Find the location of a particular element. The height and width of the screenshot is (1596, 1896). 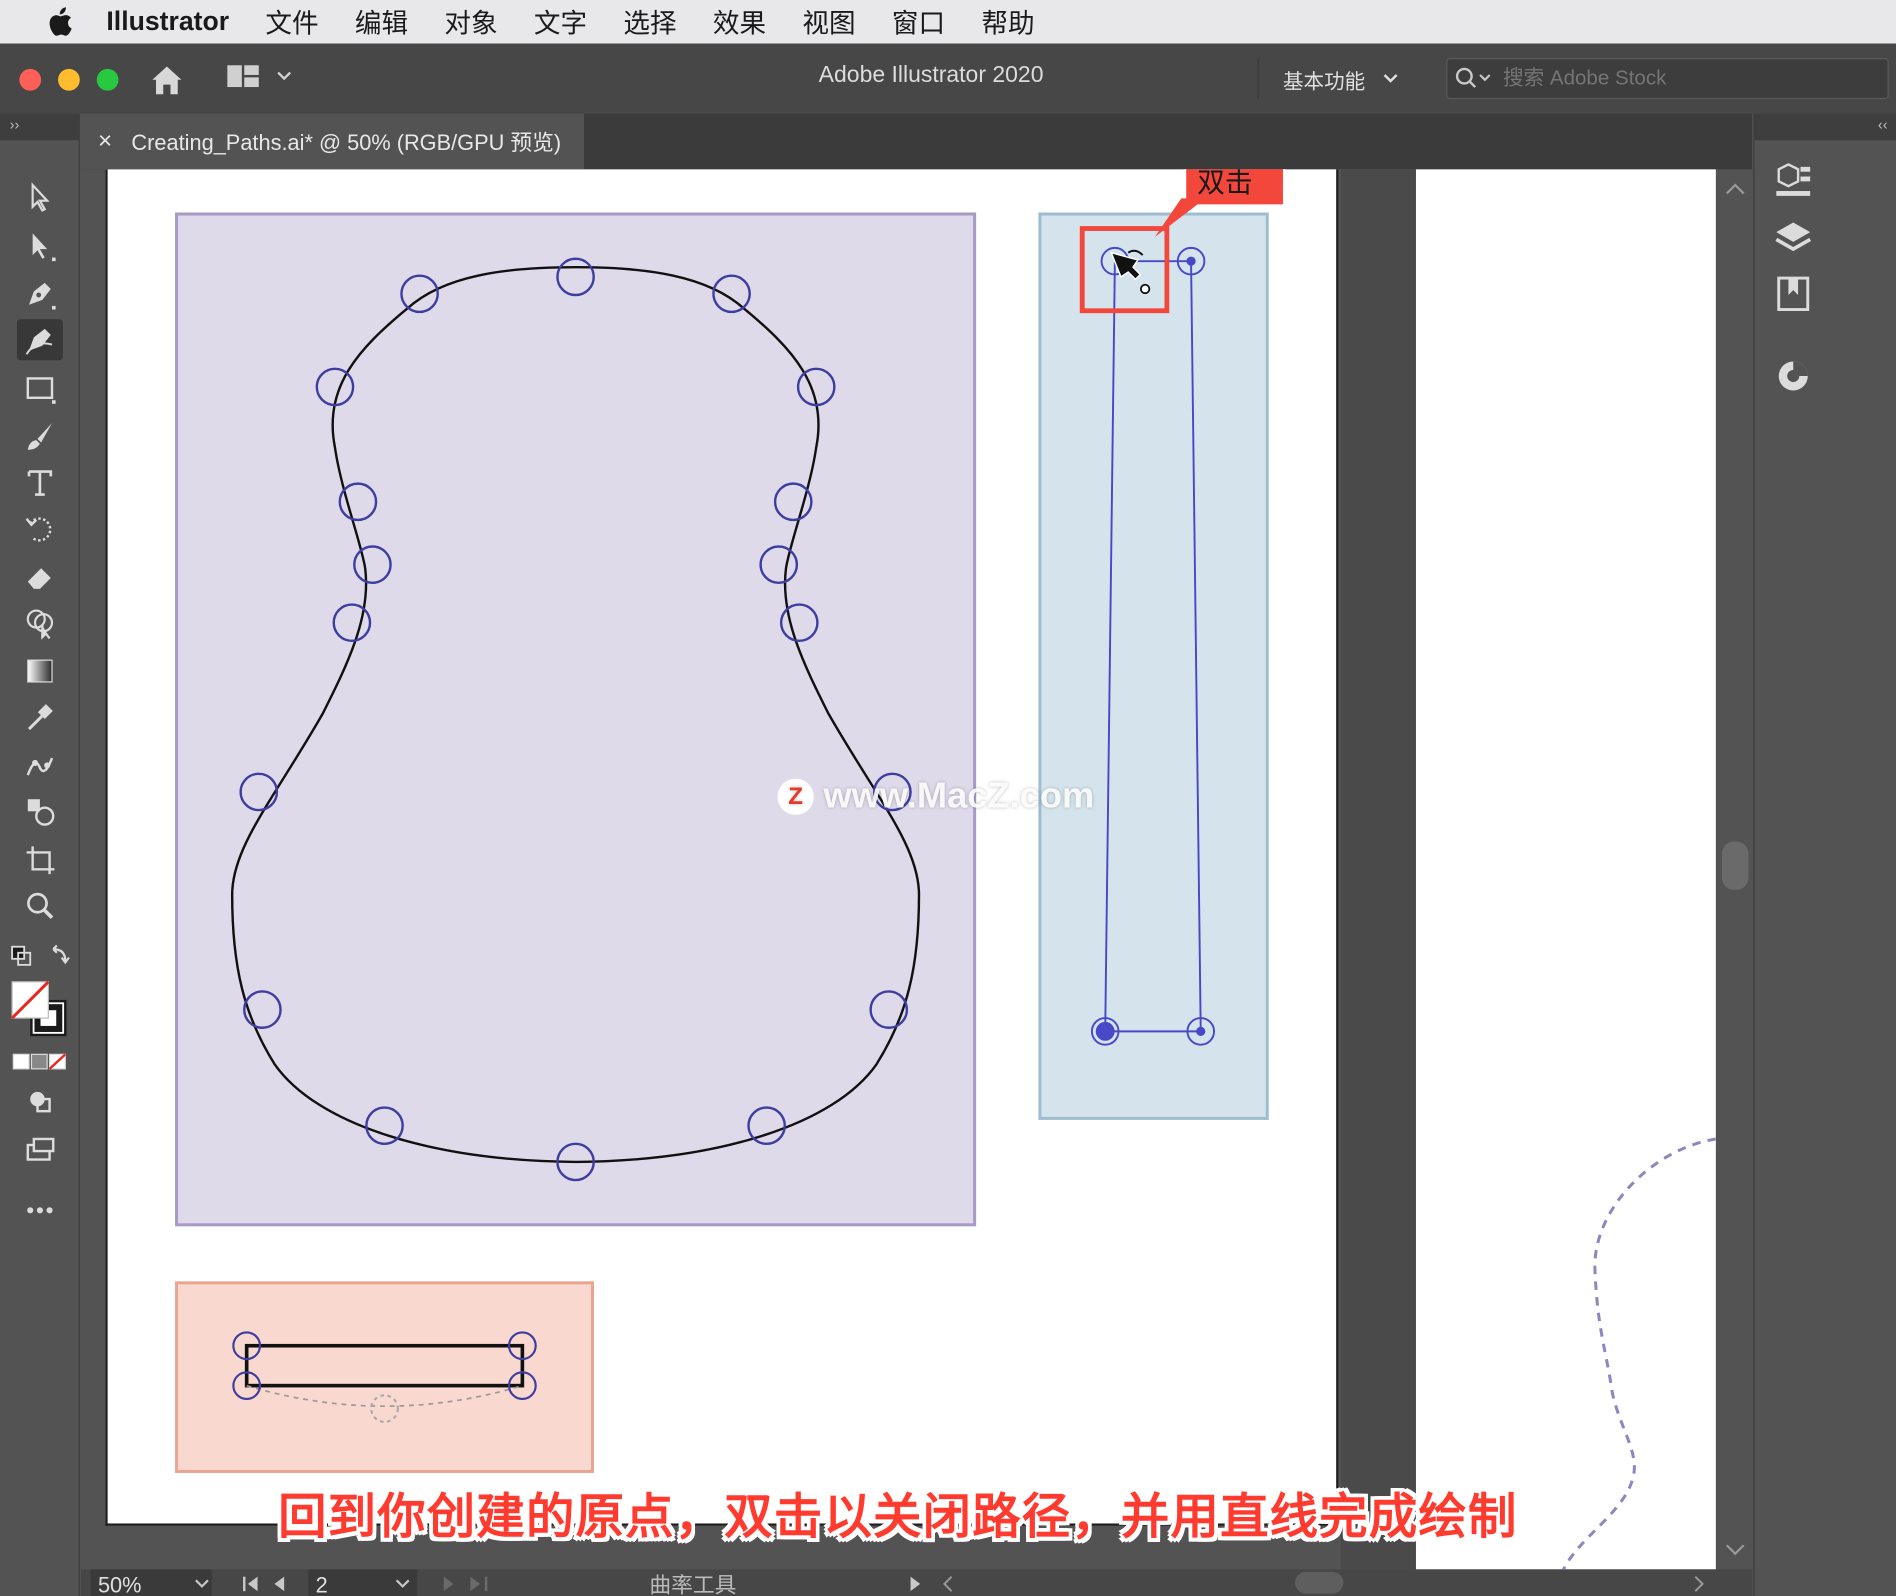

swap-fill-stroke-icon is located at coordinates (40, 955).